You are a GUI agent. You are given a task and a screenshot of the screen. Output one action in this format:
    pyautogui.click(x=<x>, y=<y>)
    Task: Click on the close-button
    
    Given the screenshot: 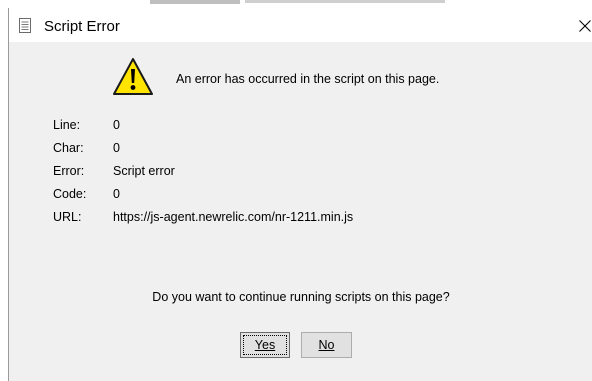 What is the action you would take?
    pyautogui.click(x=574, y=25)
    